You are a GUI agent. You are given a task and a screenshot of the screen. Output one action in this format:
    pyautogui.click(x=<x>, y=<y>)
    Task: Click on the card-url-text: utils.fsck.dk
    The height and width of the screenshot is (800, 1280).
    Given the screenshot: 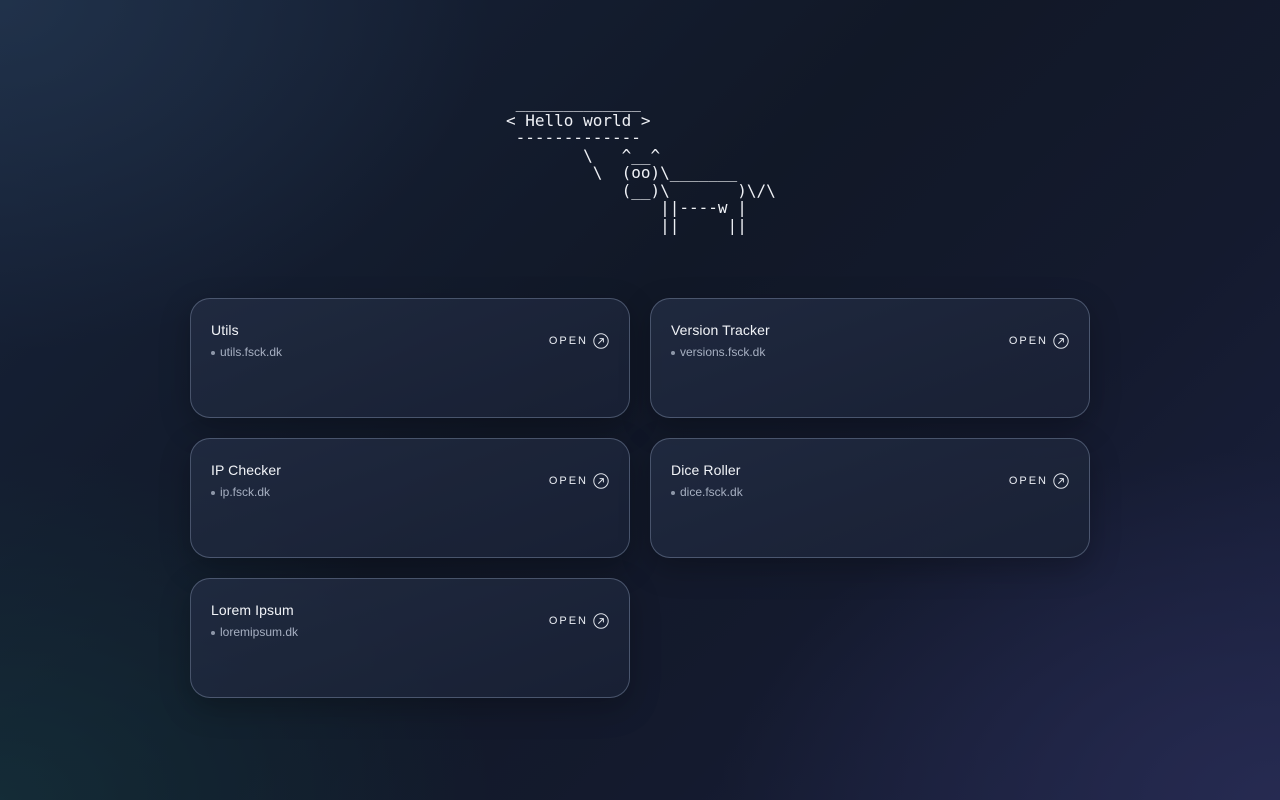 What is the action you would take?
    pyautogui.click(x=251, y=352)
    